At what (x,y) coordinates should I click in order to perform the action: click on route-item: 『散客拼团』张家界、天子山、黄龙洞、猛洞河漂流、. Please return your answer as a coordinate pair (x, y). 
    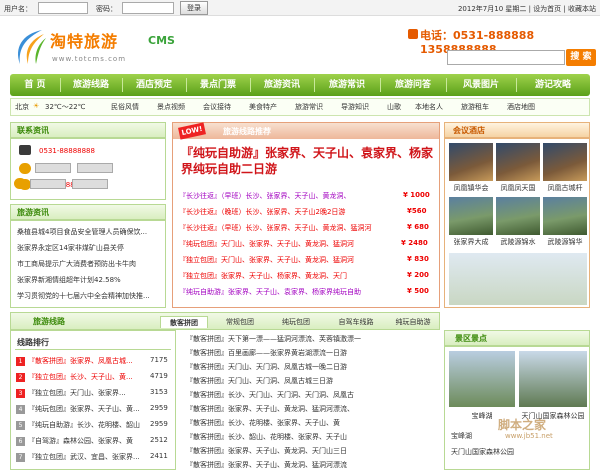
    Looking at the image, I should click on (311, 409).